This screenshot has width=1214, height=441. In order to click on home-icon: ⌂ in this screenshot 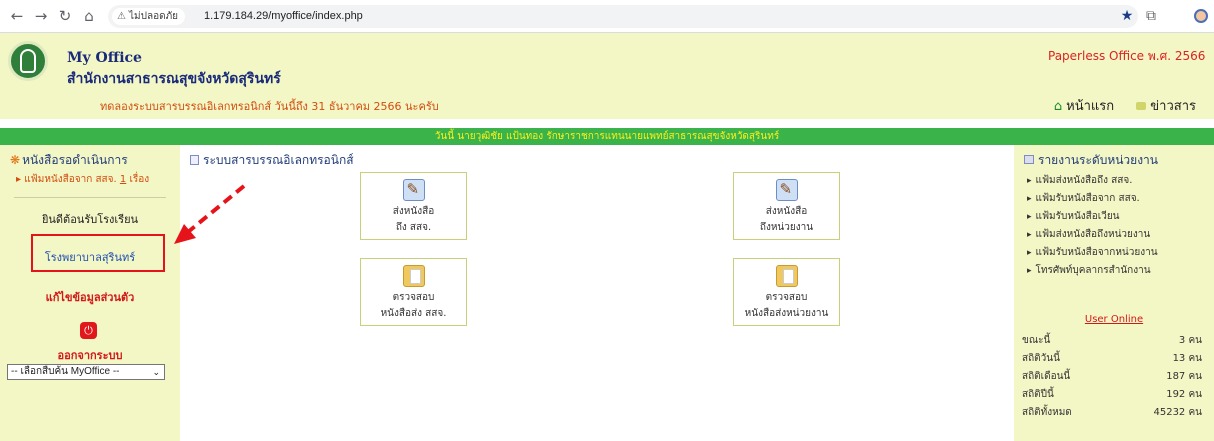, I will do `click(89, 16)`.